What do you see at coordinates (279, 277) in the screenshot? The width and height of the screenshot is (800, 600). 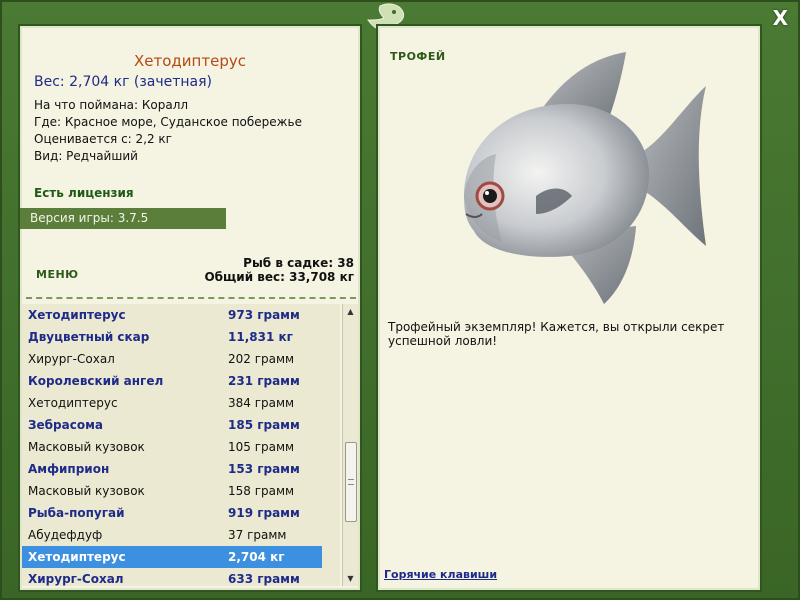 I see `total-weight: Общий вес: 33,708 кг` at bounding box center [279, 277].